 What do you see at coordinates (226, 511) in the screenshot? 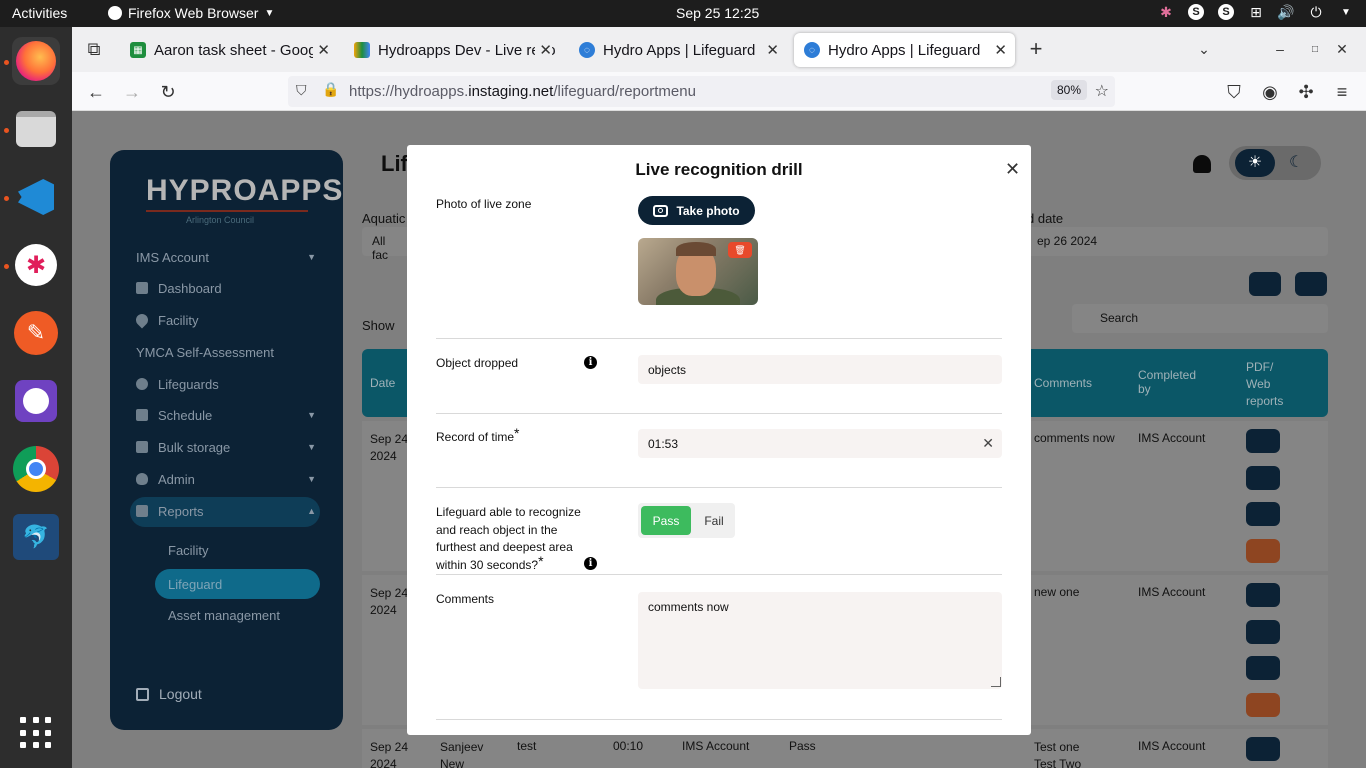
I see `sidebar-item-reports: Reports ▲` at bounding box center [226, 511].